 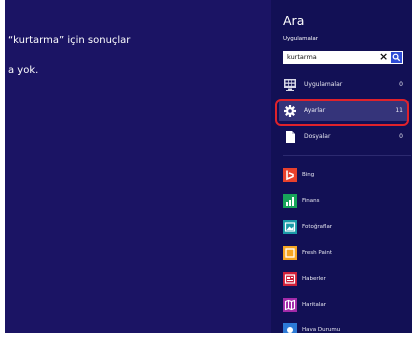 What do you see at coordinates (345, 177) in the screenshot?
I see `app-item-bing: Bing` at bounding box center [345, 177].